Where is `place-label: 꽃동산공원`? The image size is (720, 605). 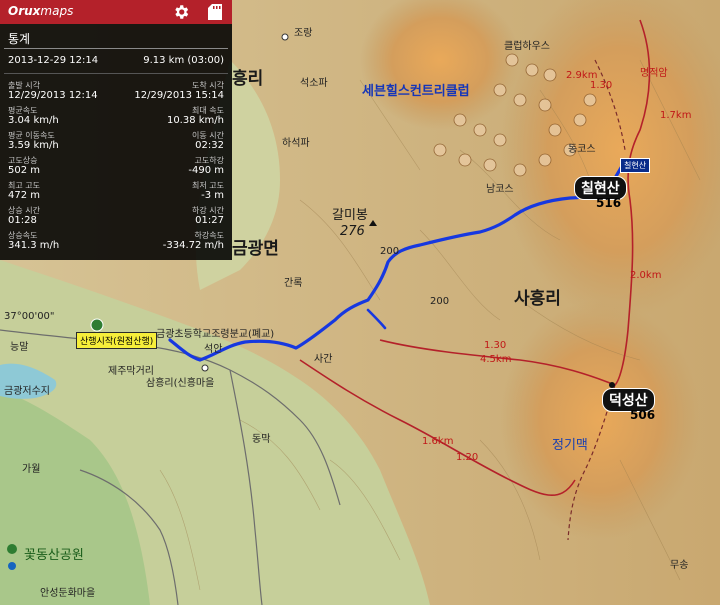 place-label: 꽃동산공원 is located at coordinates (54, 555).